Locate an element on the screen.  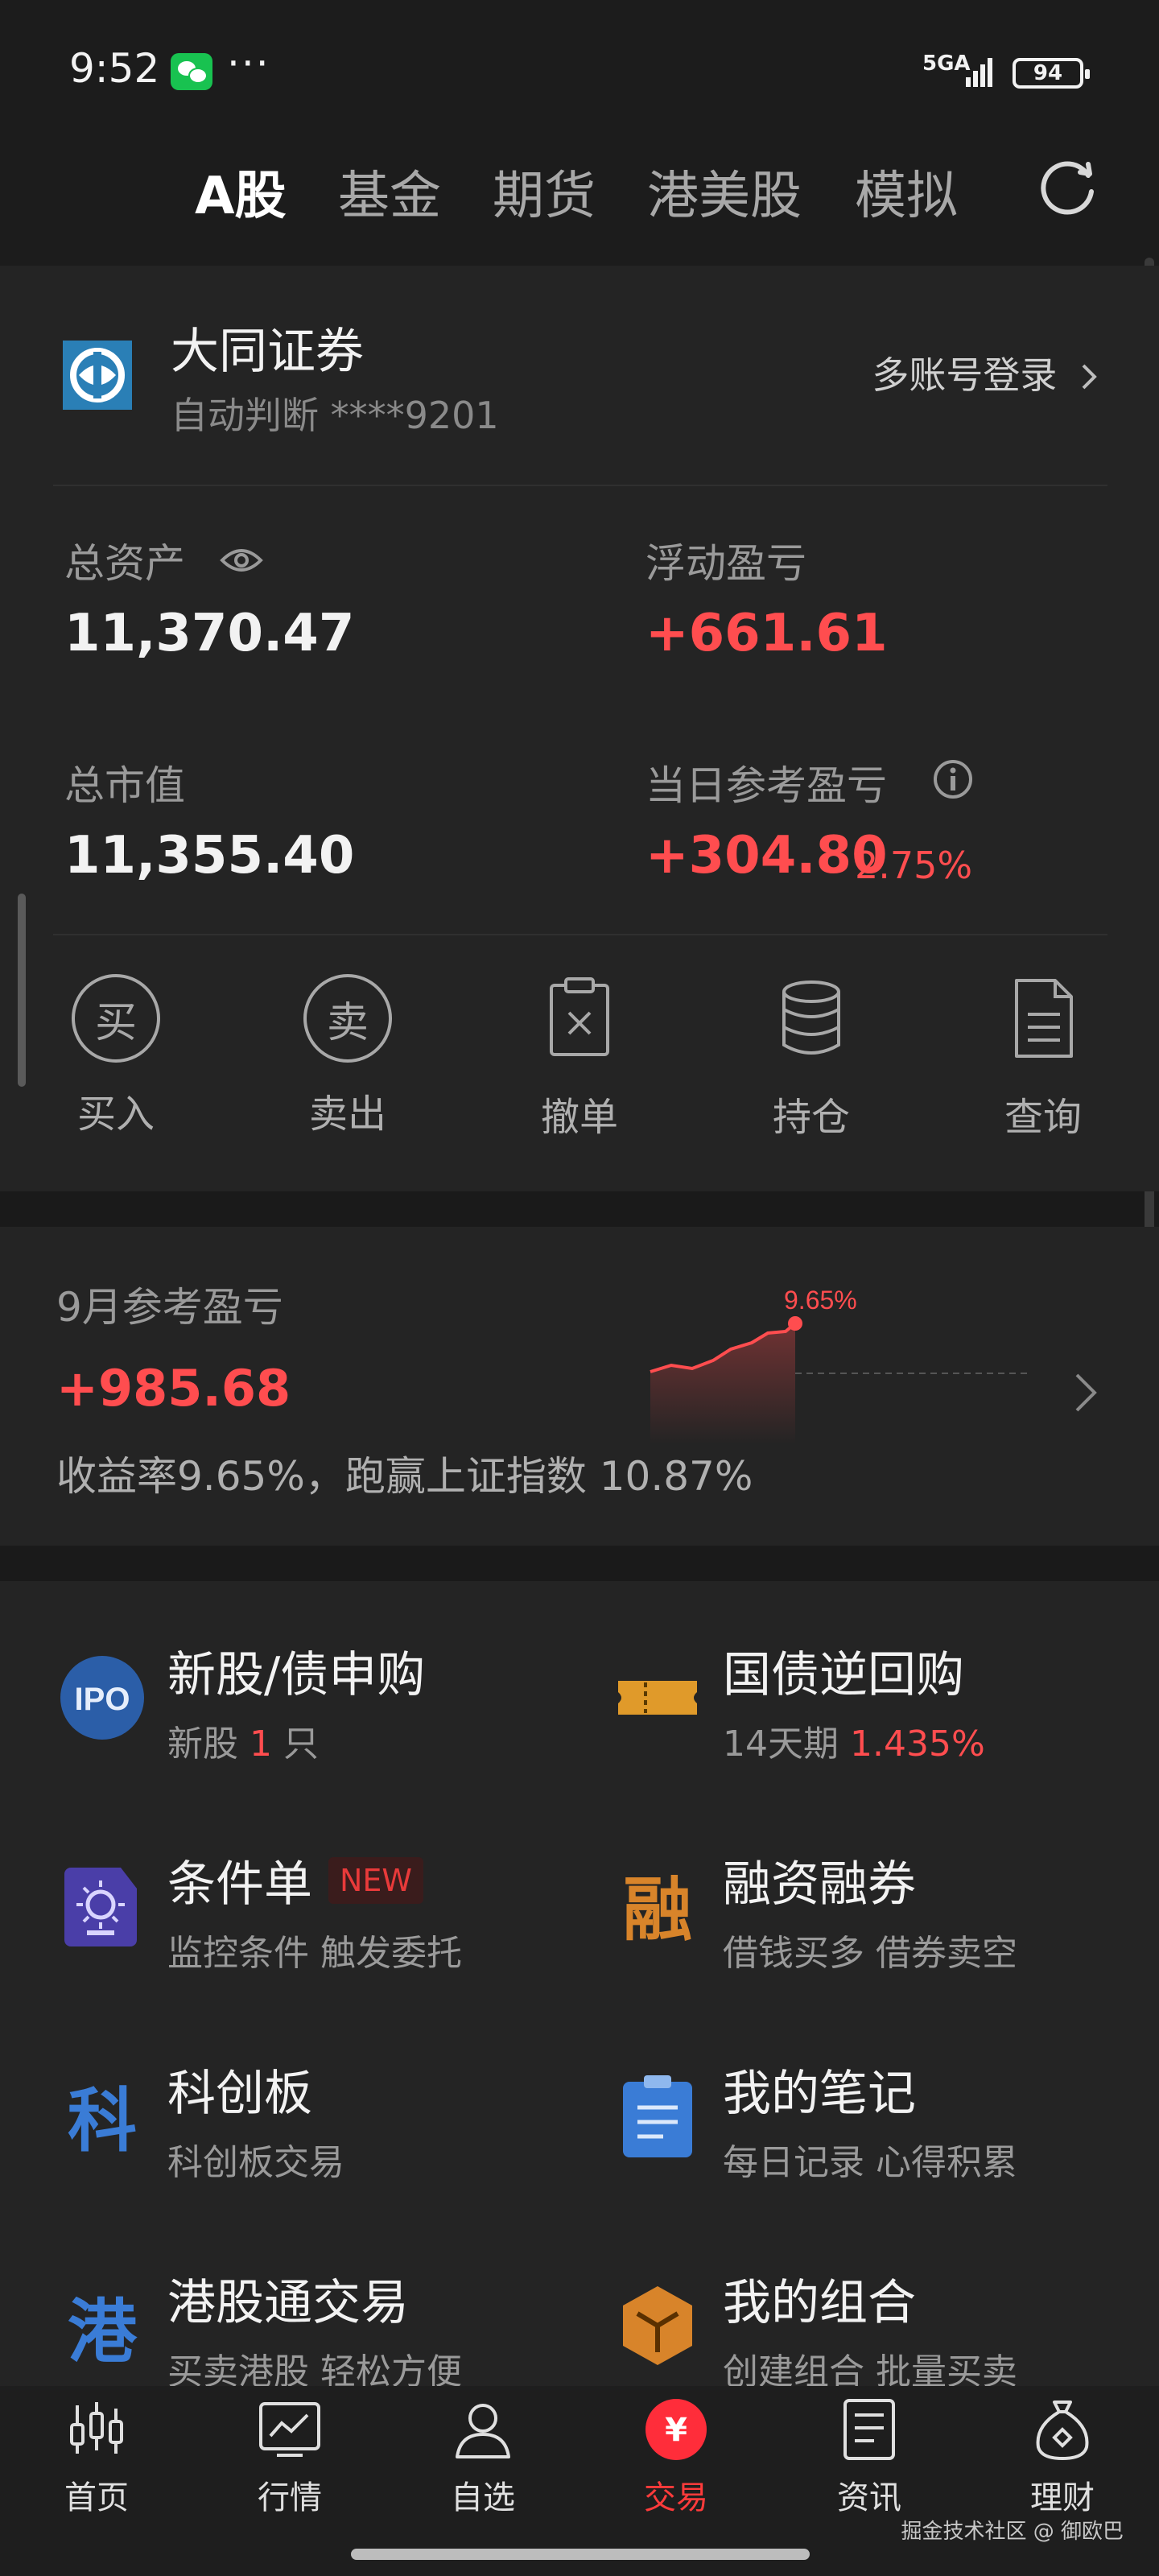
monthly-return-description: 收益率9.65%，跑赢上证指数 10.87% is located at coordinates (404, 1476).